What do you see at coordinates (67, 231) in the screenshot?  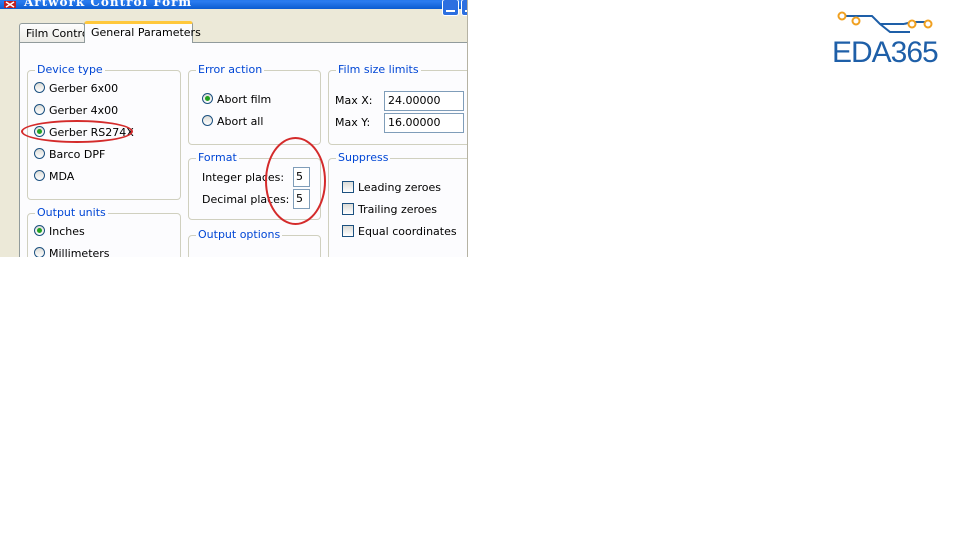 I see `option-label: Inches` at bounding box center [67, 231].